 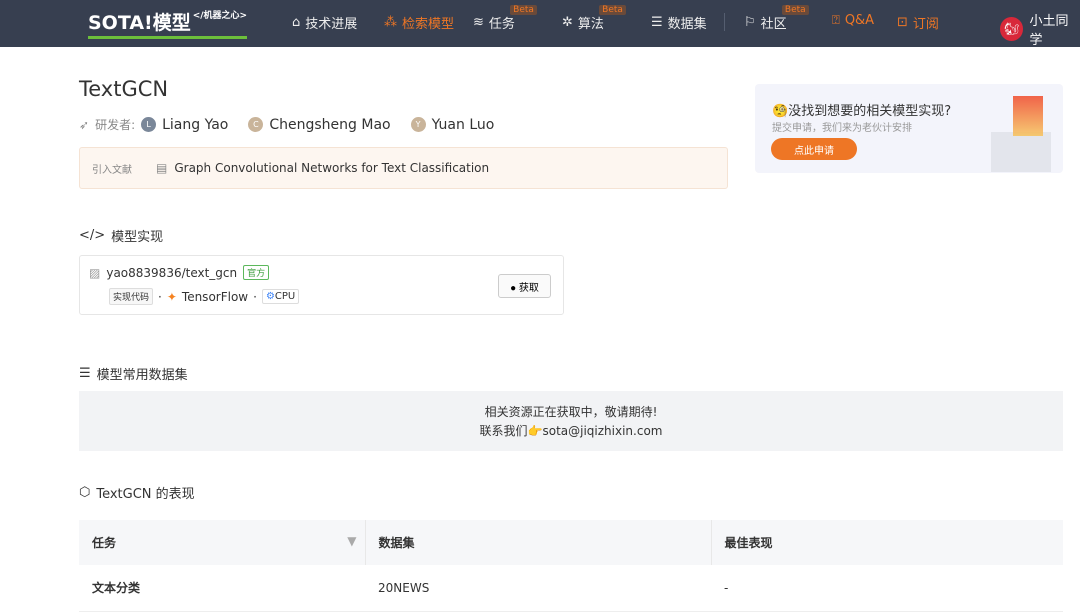 What do you see at coordinates (887, 588) in the screenshot?
I see `best-cell: -` at bounding box center [887, 588].